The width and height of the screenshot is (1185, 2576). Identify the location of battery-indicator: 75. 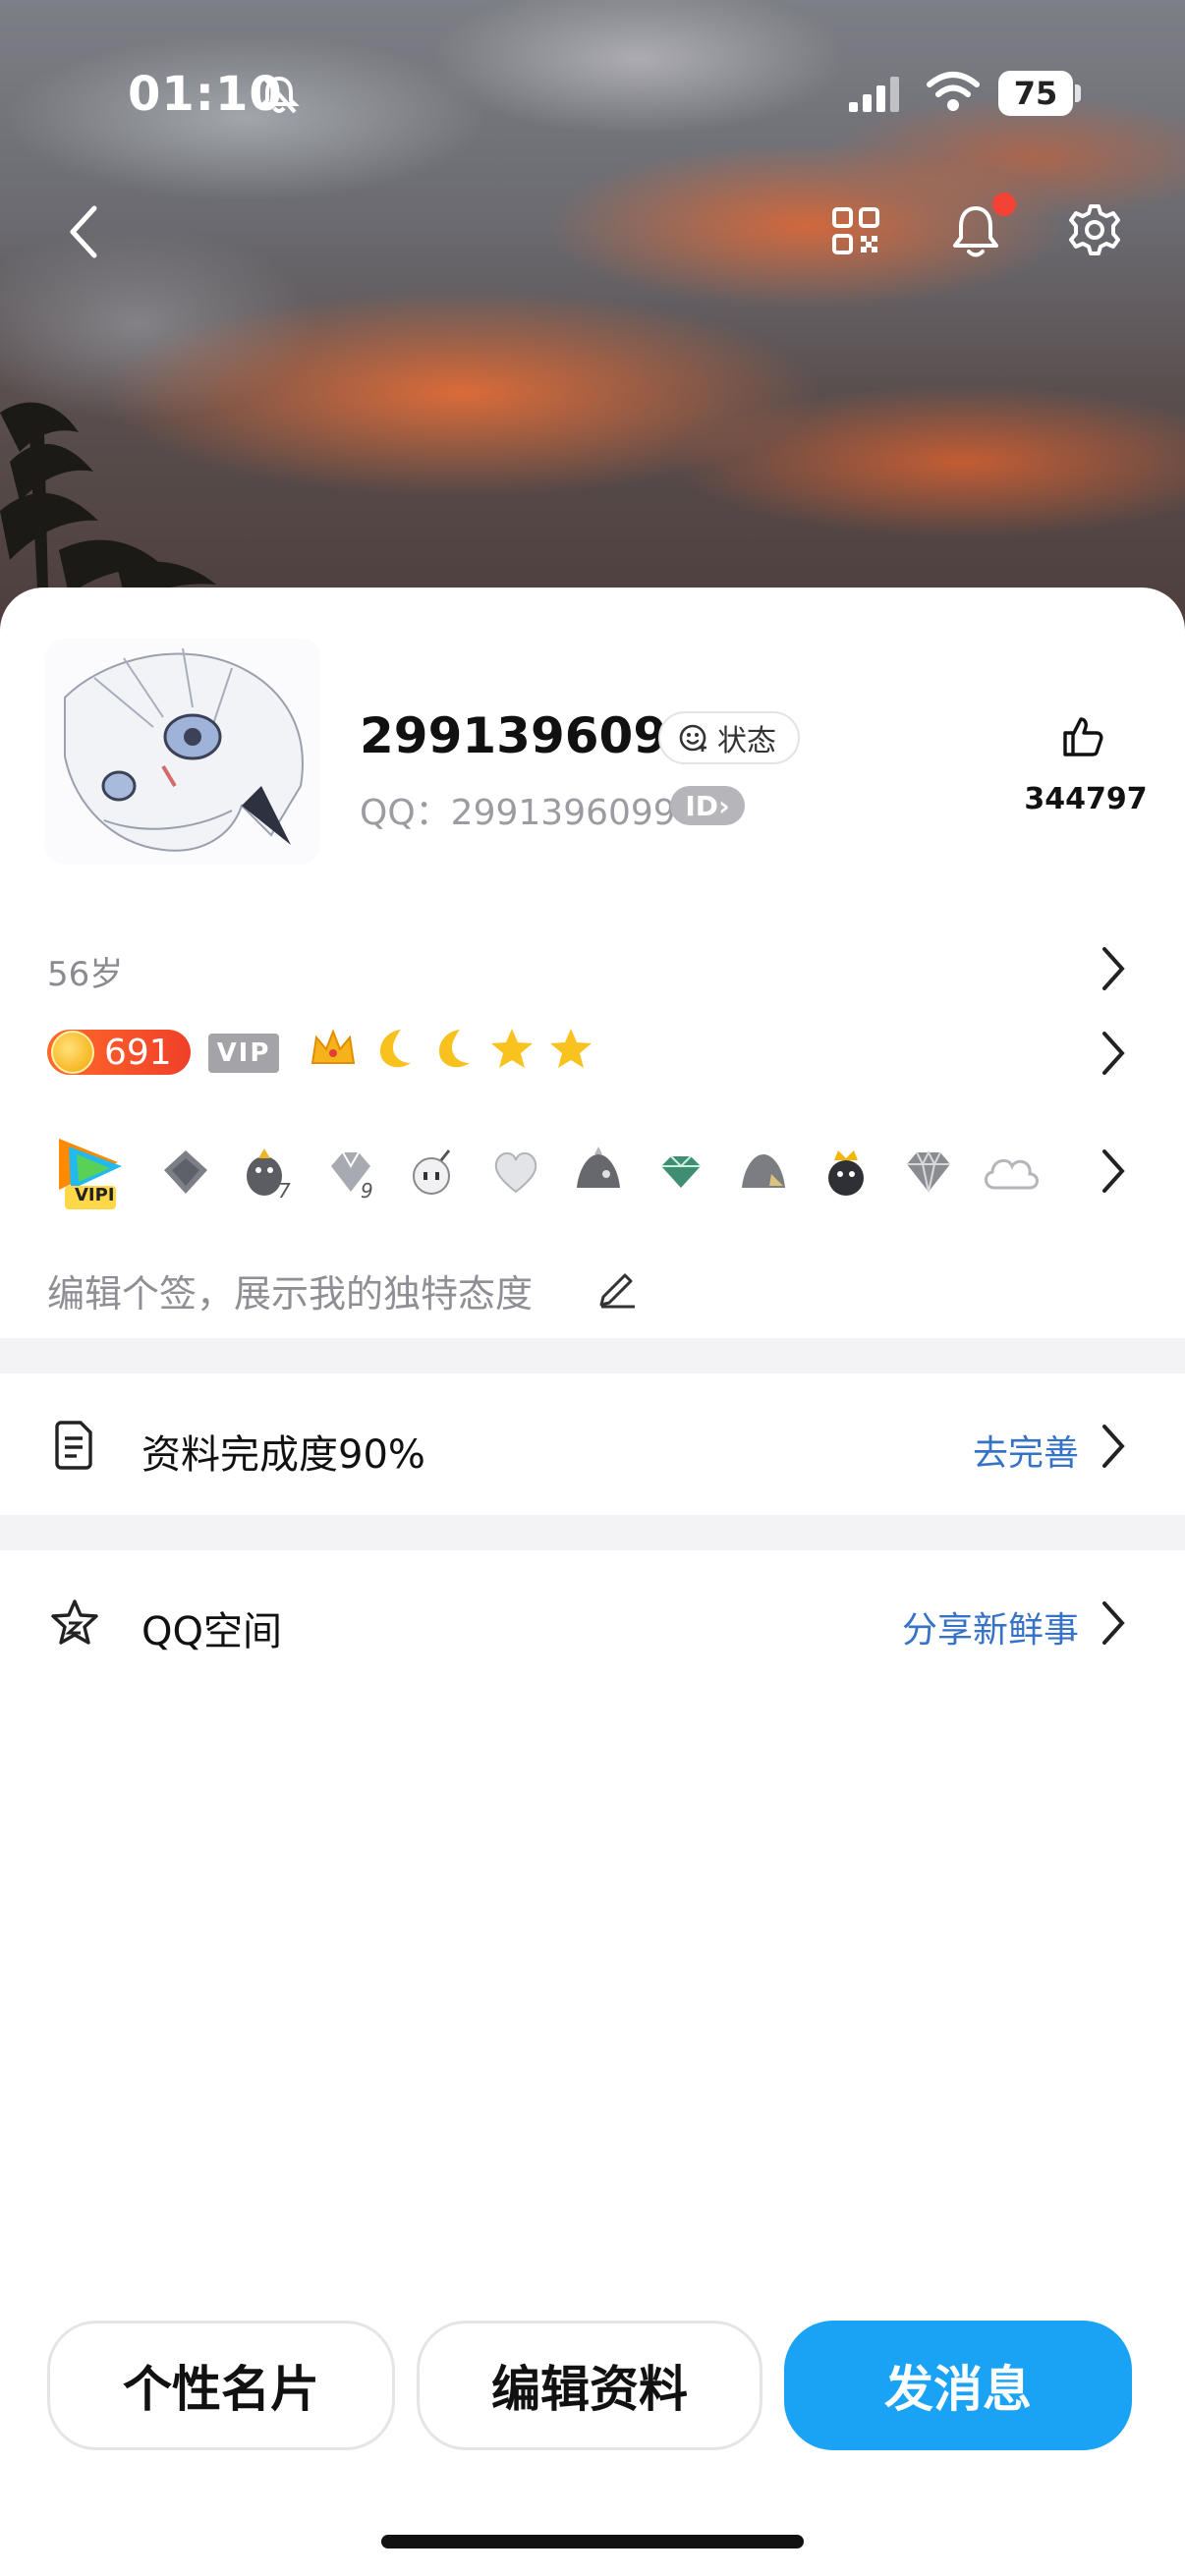
(1035, 93).